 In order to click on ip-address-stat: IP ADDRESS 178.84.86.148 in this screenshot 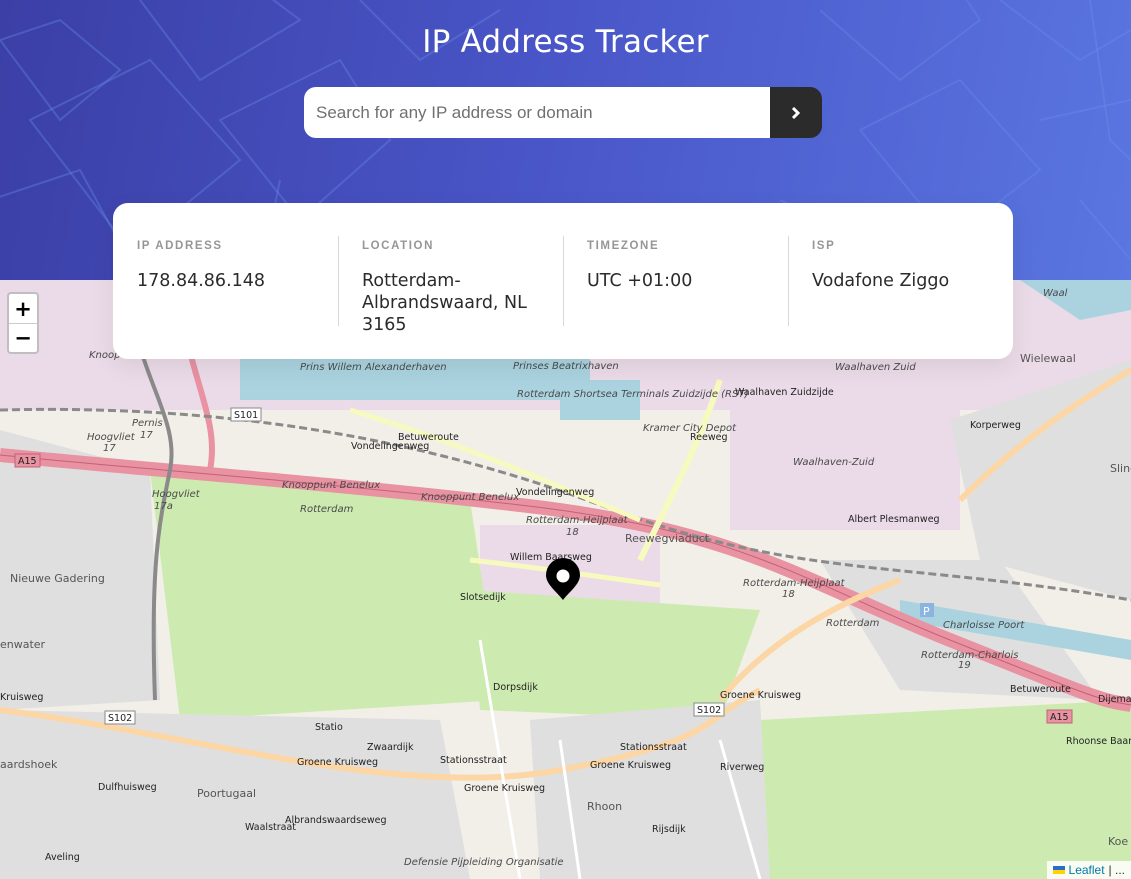, I will do `click(225, 297)`.